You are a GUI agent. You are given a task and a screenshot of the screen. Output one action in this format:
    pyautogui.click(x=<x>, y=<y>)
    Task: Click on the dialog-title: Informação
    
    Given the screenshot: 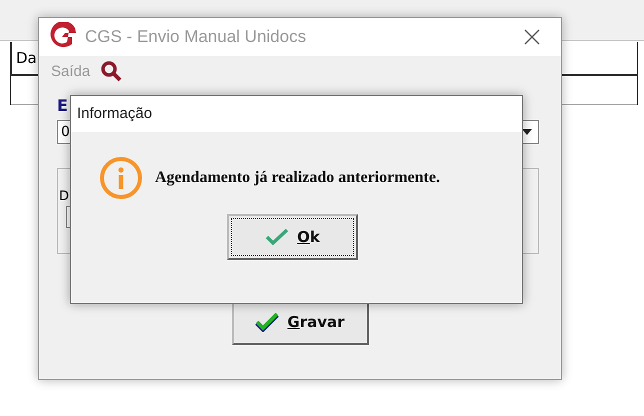 What is the action you would take?
    pyautogui.click(x=296, y=114)
    